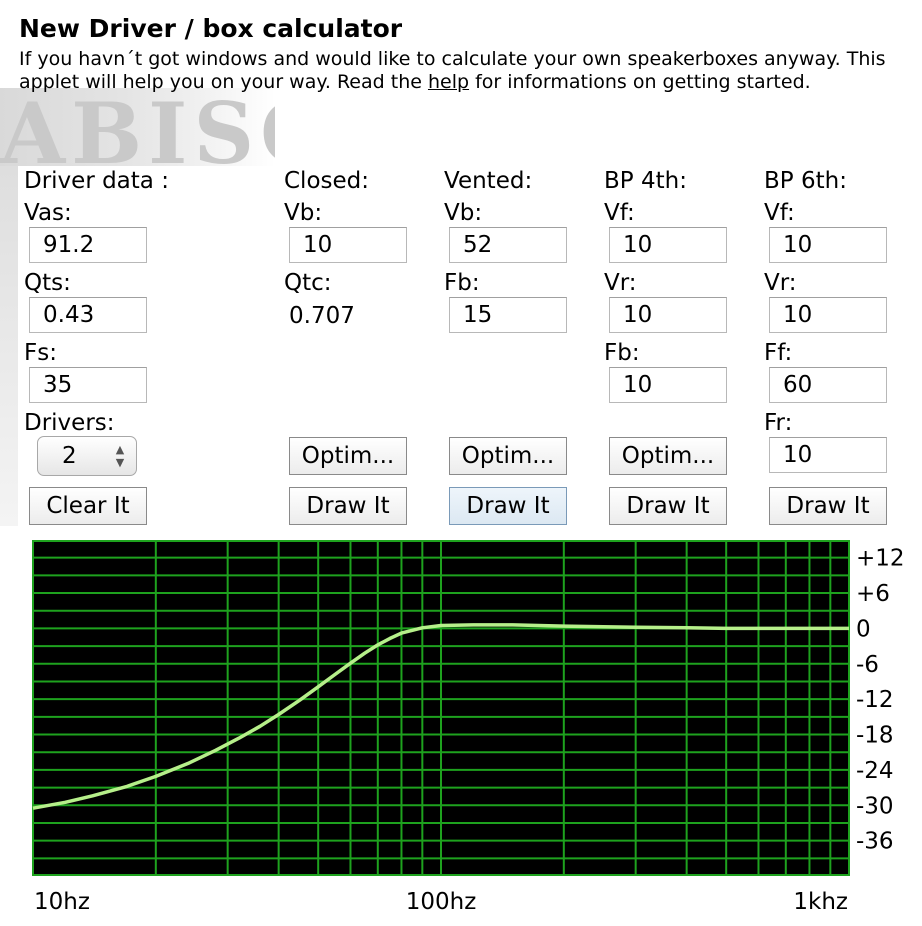 This screenshot has width=922, height=926. Describe the element at coordinates (875, 806) in the screenshot. I see `y-tick-label: -30` at that location.